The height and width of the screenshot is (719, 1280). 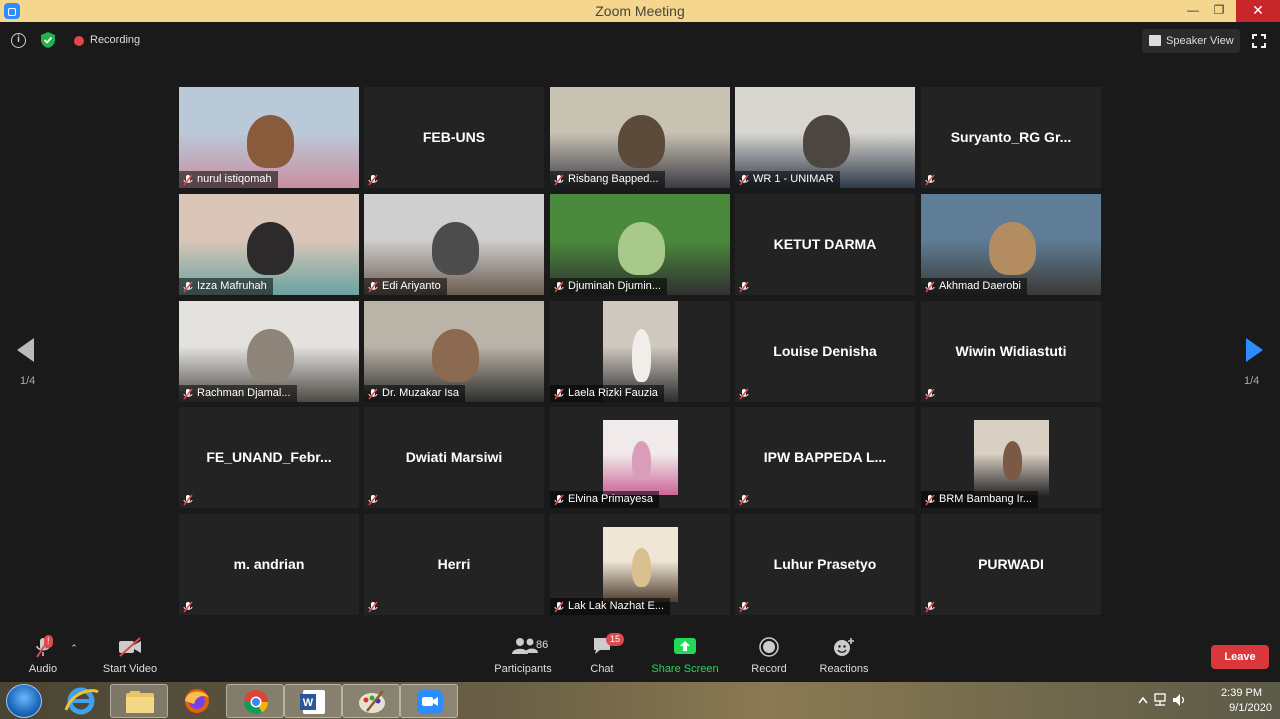 What do you see at coordinates (1191, 41) in the screenshot?
I see `speaker-view-button: Speaker View` at bounding box center [1191, 41].